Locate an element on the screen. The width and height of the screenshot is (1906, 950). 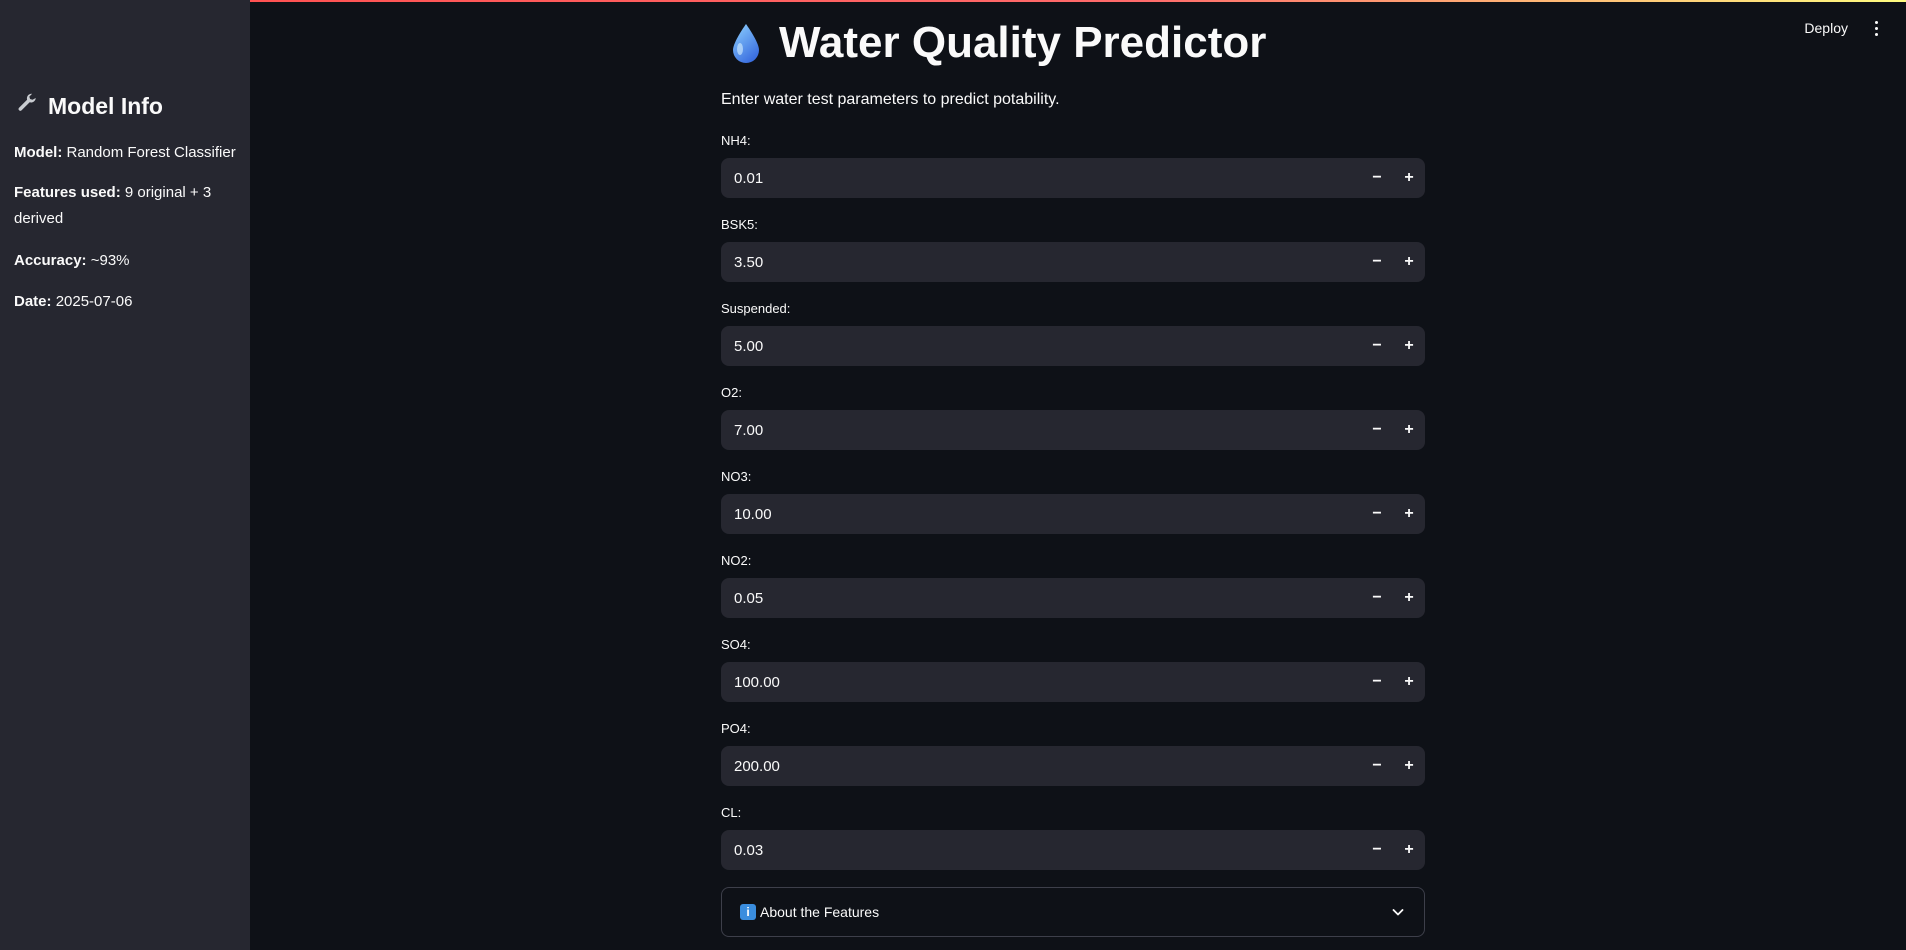
sidebar-item-key: Date: is located at coordinates (33, 301).